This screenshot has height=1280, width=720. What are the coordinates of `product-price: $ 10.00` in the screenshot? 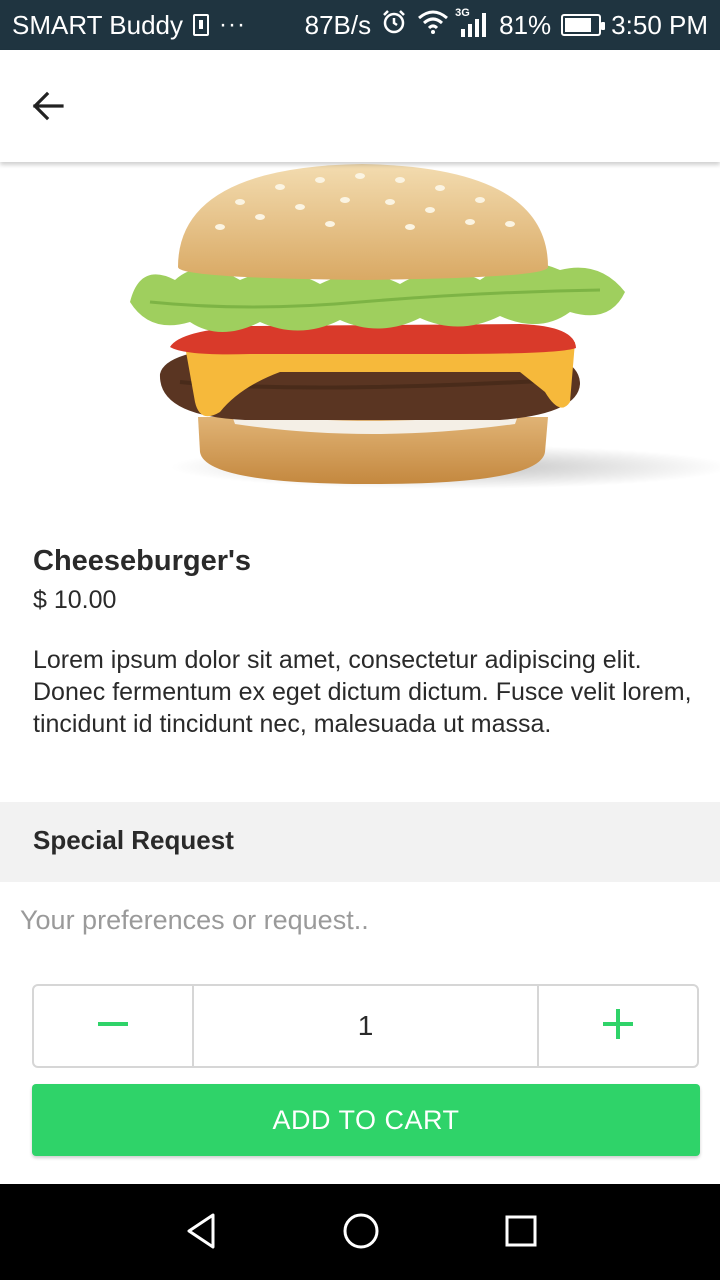 It's located at (75, 600).